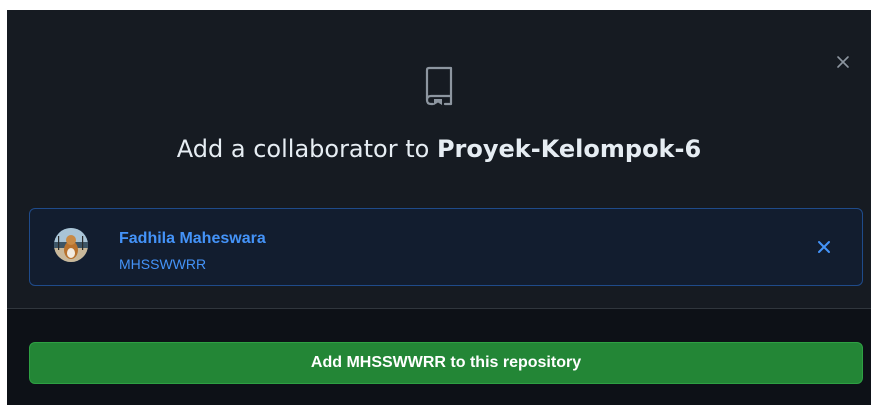 Image resolution: width=871 pixels, height=405 pixels. I want to click on remove-selected-user-button, so click(824, 247).